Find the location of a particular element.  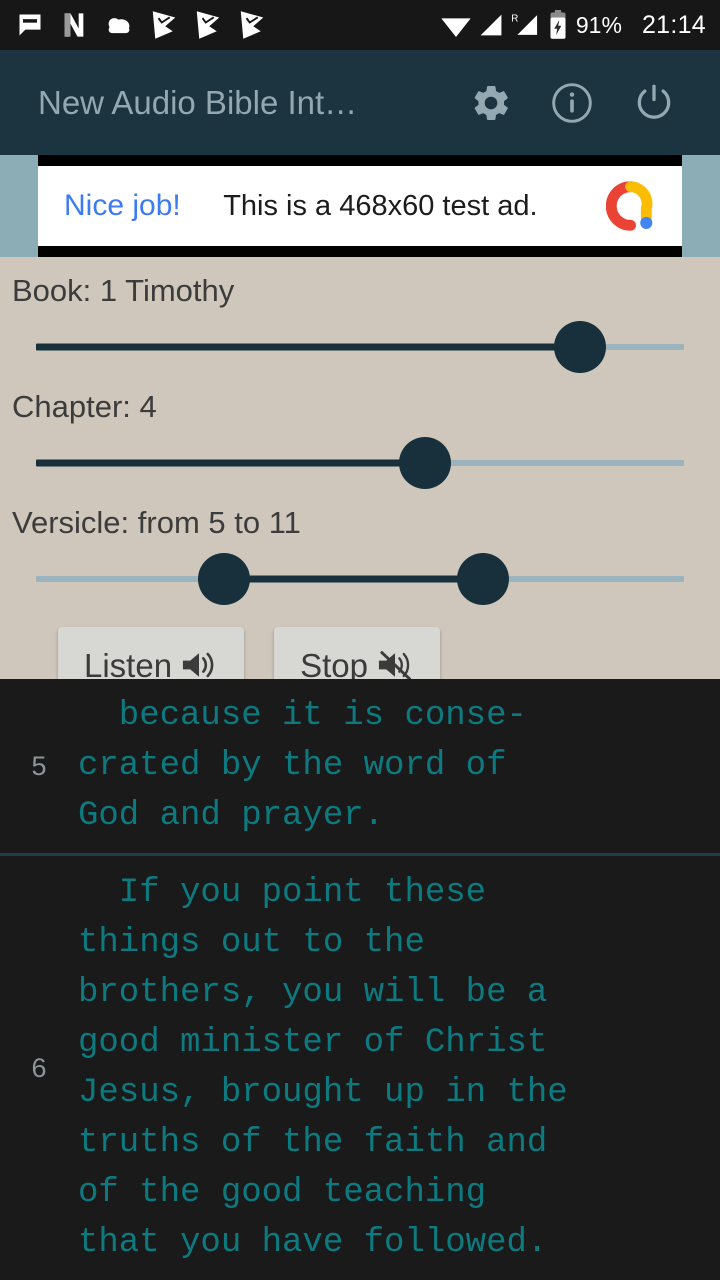

versicle-range-slider is located at coordinates (360, 579).